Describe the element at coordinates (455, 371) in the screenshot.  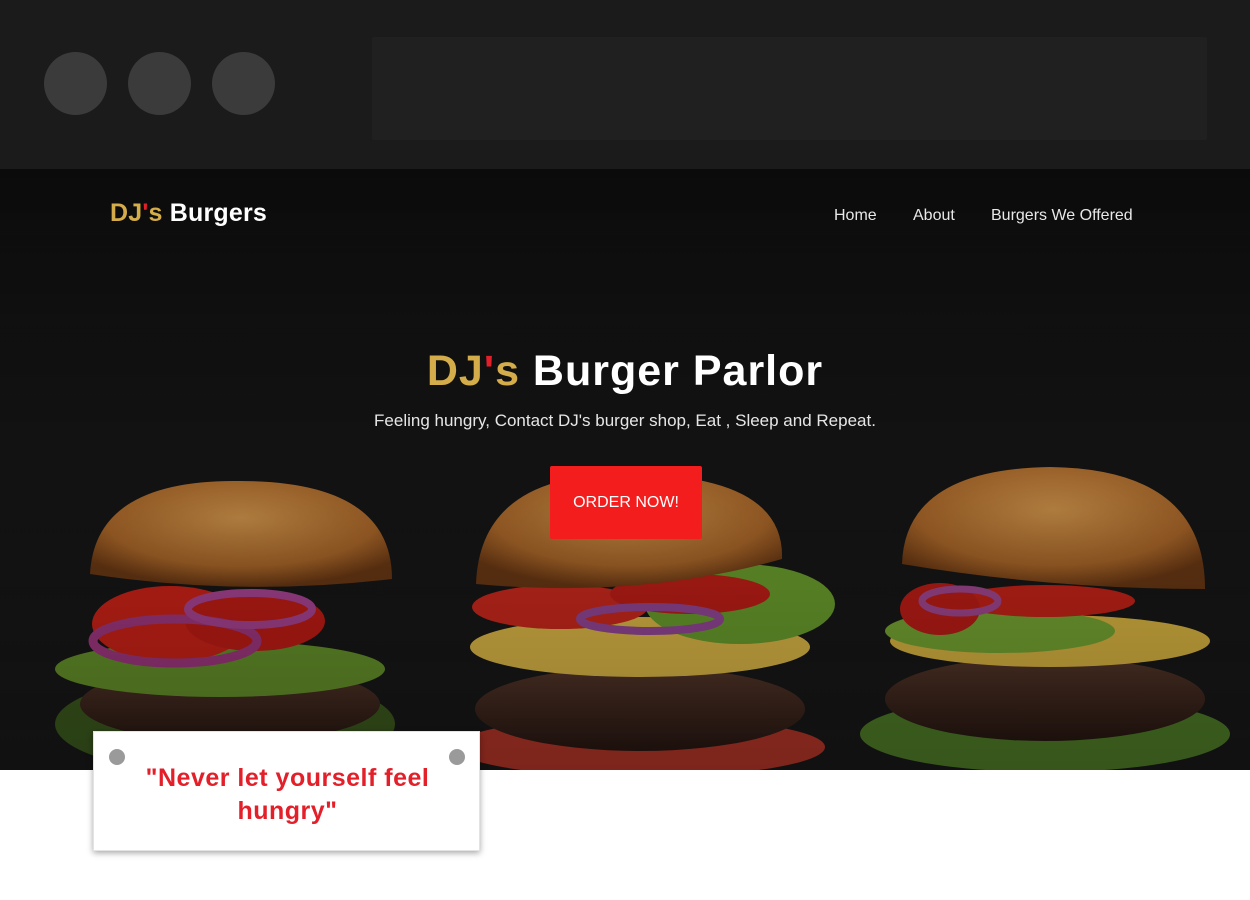
I see `hero-title-dj: DJ` at that location.